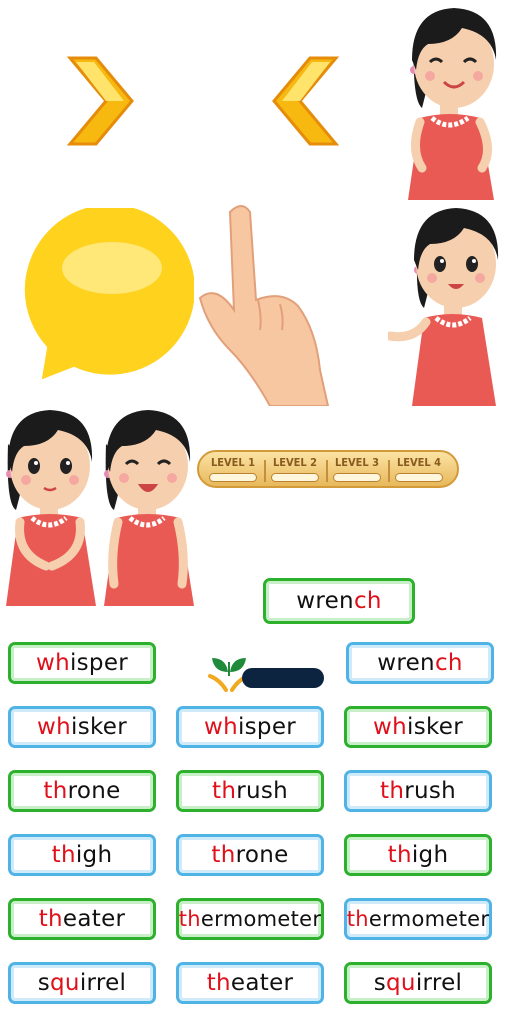 The width and height of the screenshot is (512, 1024). I want to click on level-1-slot, so click(233, 477).